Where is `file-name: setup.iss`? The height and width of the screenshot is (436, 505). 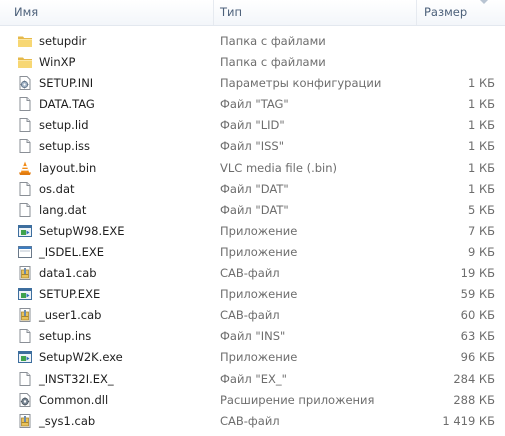 file-name: setup.iss is located at coordinates (64, 146).